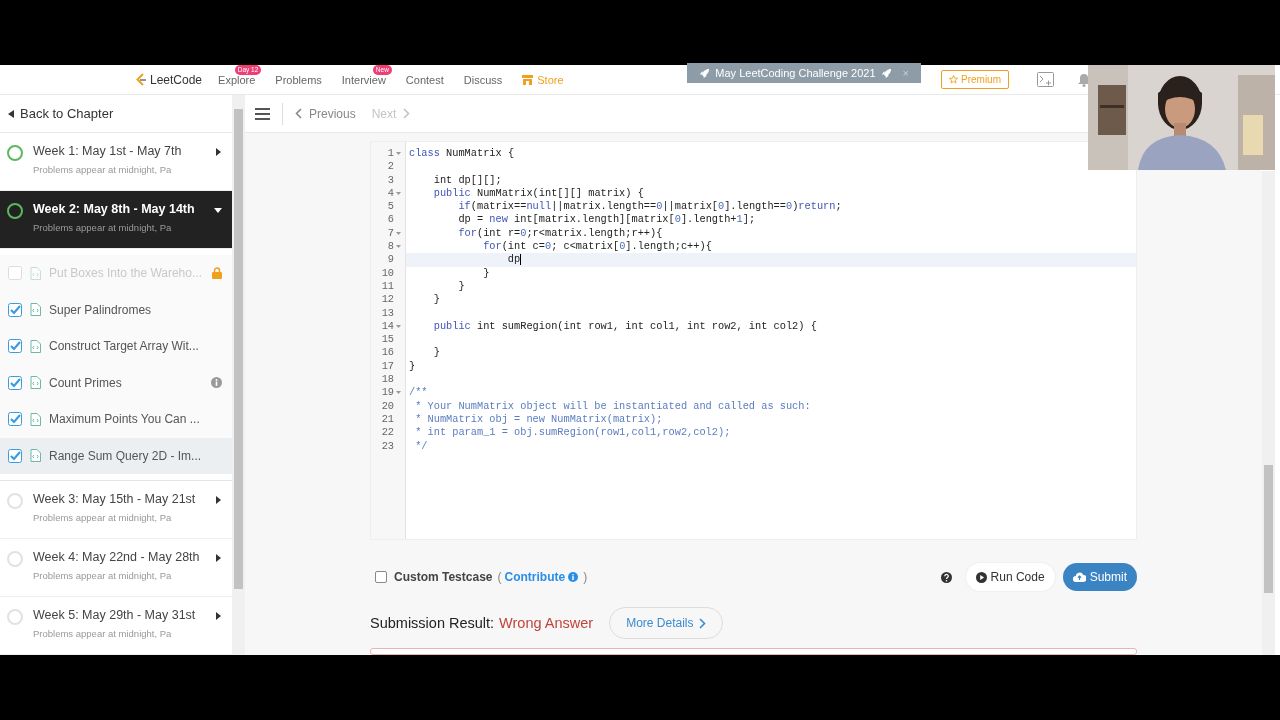  I want to click on line-number: 18, so click(387, 380).